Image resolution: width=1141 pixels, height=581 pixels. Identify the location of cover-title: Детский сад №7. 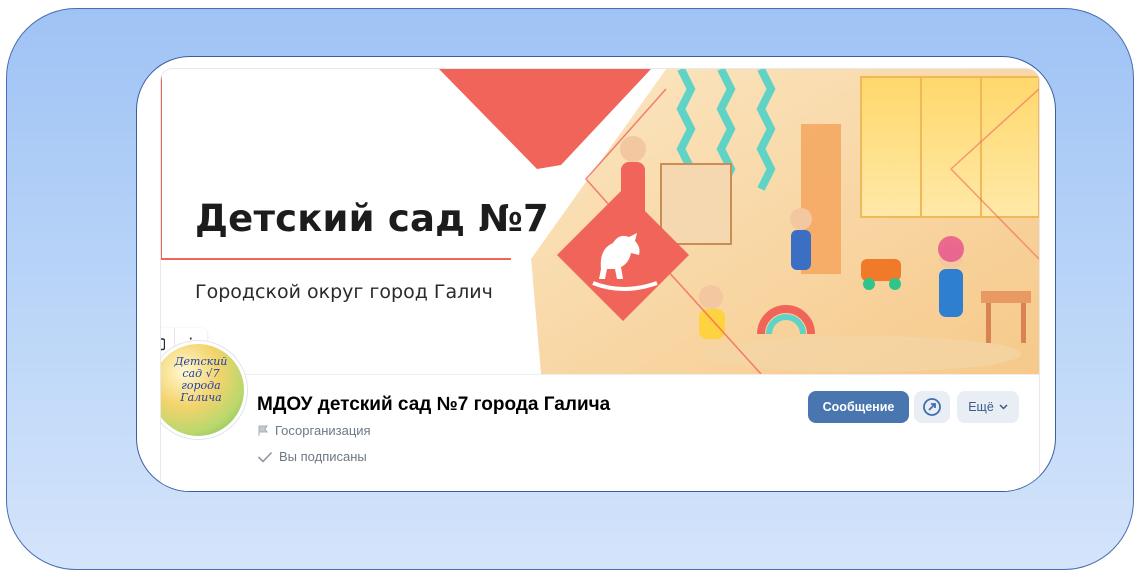
(372, 218).